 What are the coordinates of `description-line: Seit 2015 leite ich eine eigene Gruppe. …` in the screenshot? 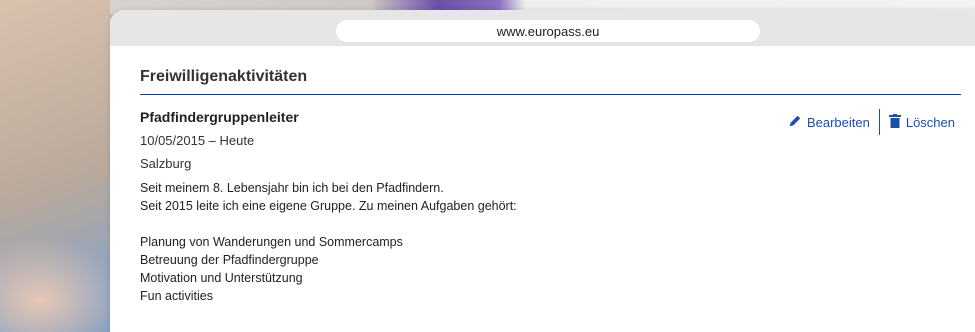 It's located at (328, 206).